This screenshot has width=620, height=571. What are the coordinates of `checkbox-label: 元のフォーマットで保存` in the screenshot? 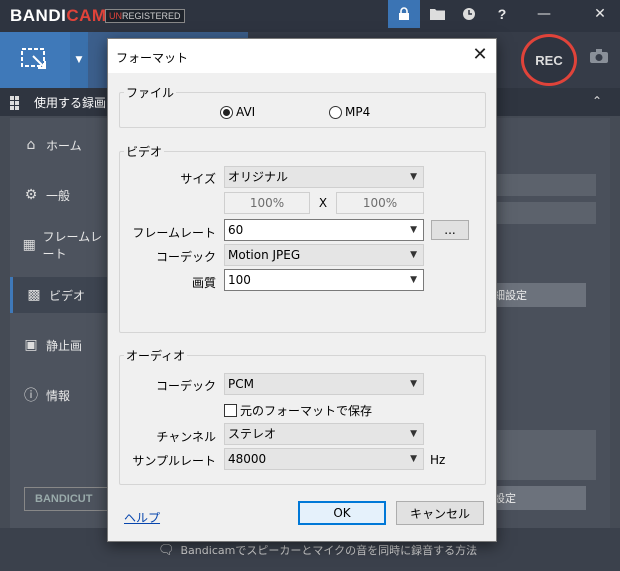 It's located at (306, 411).